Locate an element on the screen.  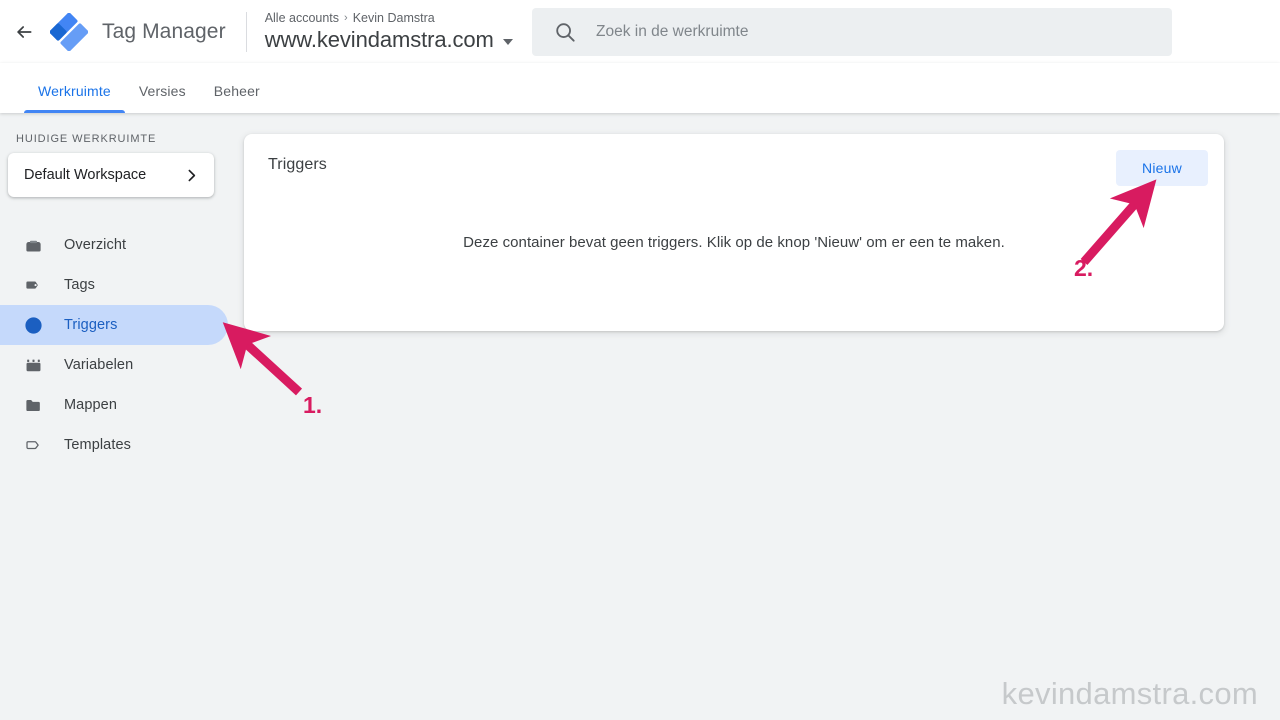
page-title: Triggers is located at coordinates (297, 164).